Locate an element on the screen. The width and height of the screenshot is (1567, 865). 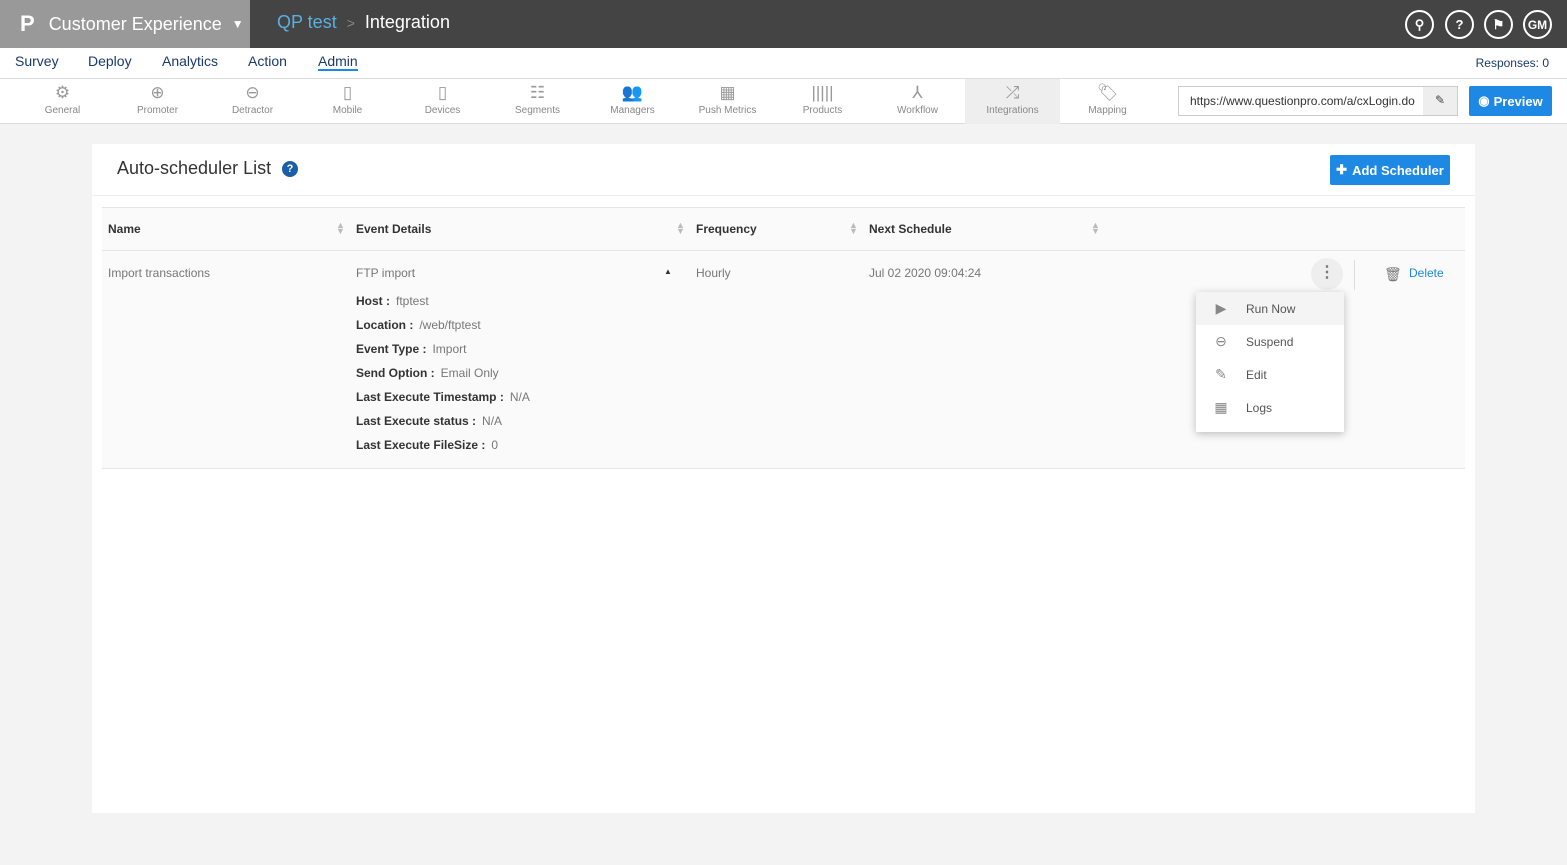
chevron-right-icon: > is located at coordinates (350, 22).